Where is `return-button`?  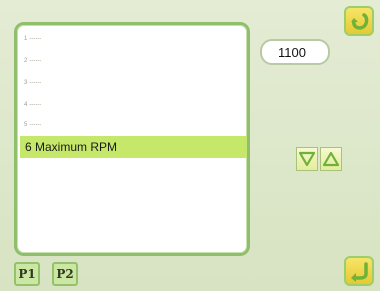 return-button is located at coordinates (359, 21).